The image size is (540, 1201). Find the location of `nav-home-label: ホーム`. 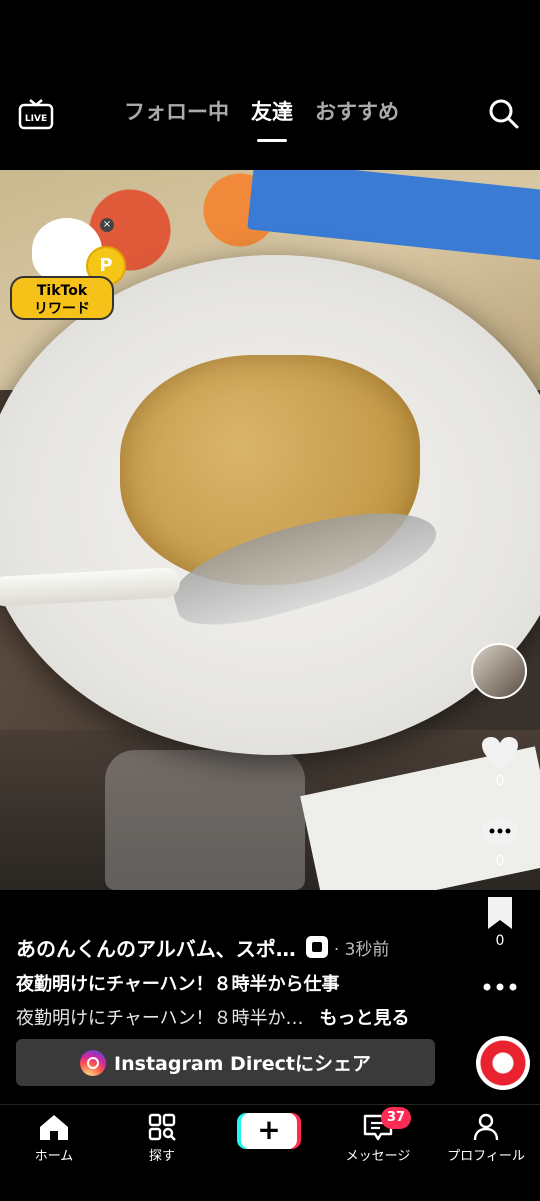

nav-home-label: ホーム is located at coordinates (54, 1156).